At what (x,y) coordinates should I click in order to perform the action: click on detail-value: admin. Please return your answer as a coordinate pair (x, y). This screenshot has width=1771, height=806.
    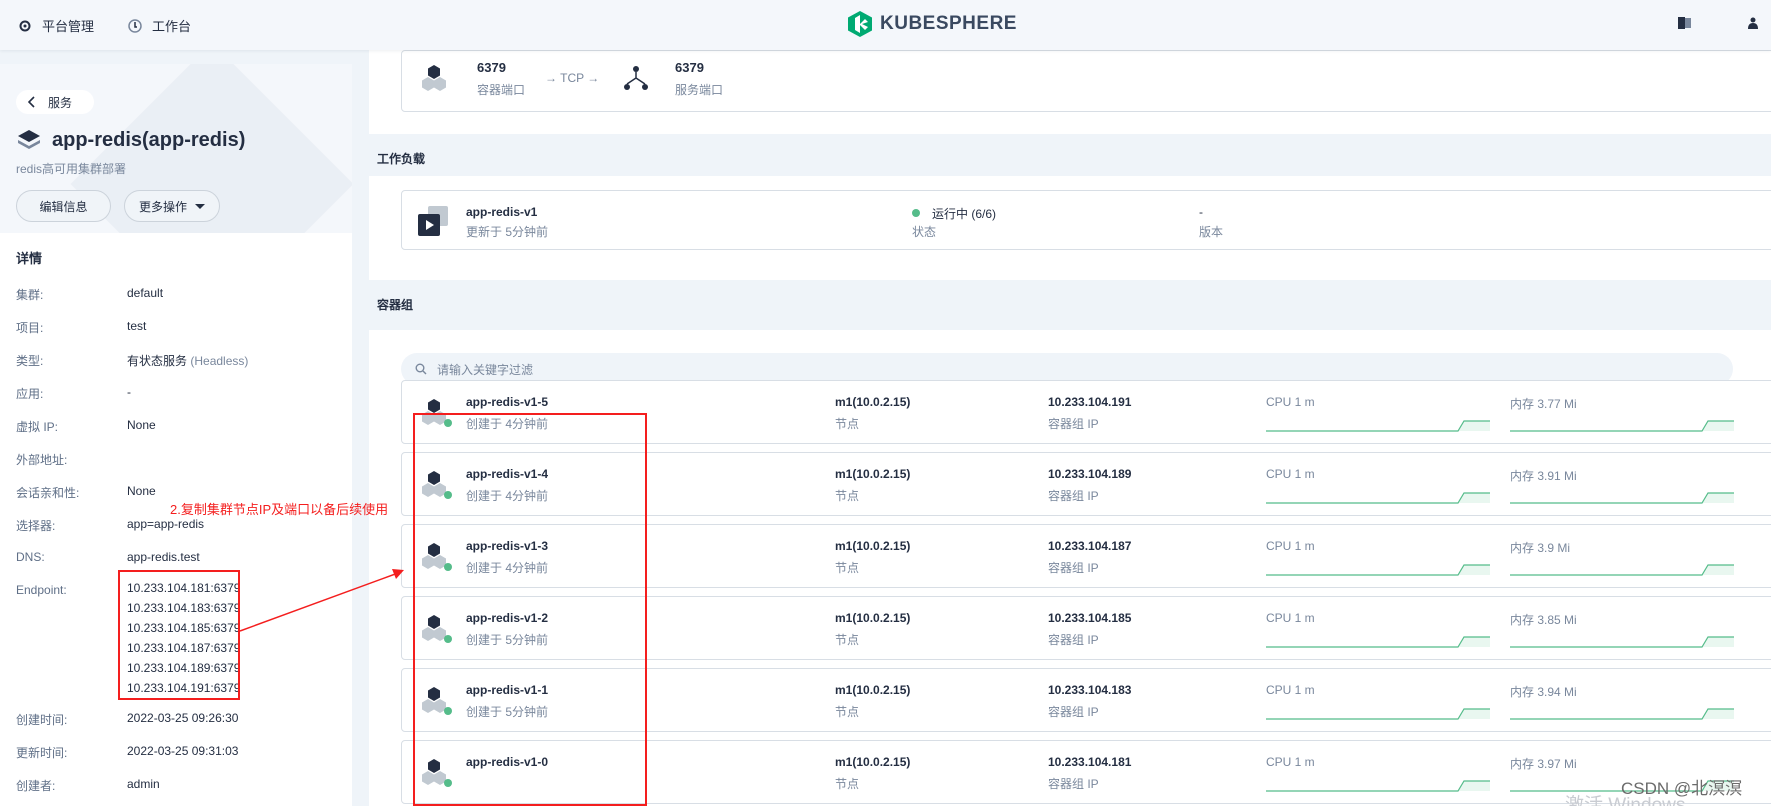
    Looking at the image, I should click on (143, 784).